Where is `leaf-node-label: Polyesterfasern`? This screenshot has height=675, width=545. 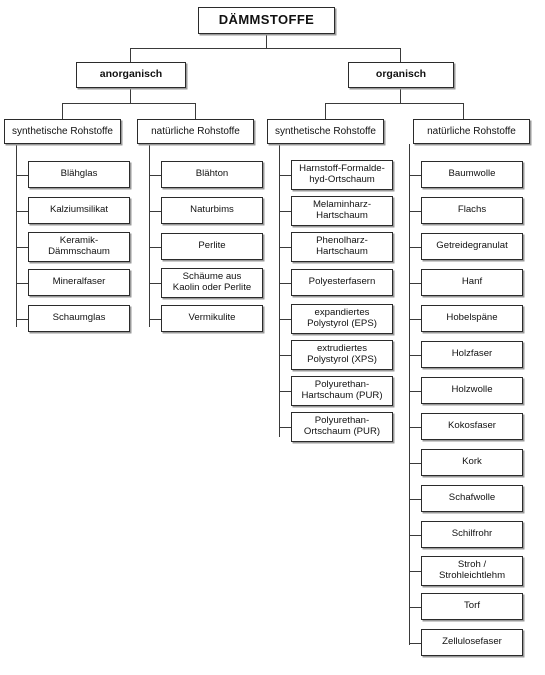 leaf-node-label: Polyesterfasern is located at coordinates (342, 282).